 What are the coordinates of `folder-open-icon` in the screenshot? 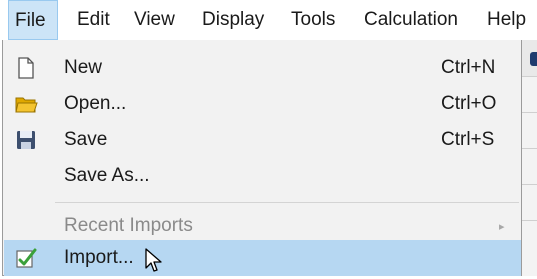 It's located at (26, 104).